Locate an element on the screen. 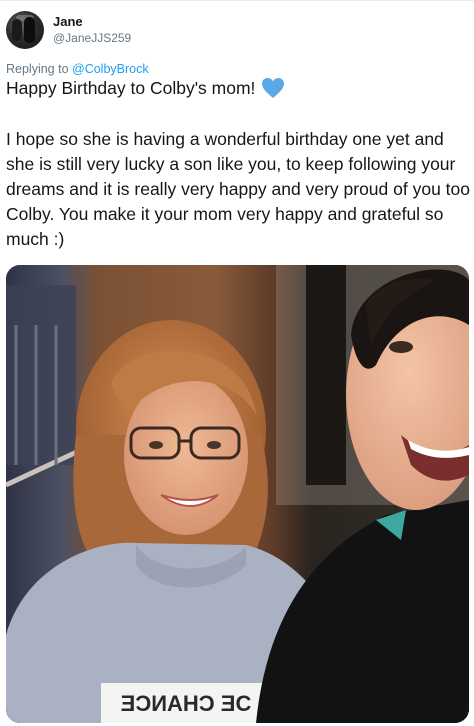  user-info: Jane @JaneJJS259 is located at coordinates (92, 29).